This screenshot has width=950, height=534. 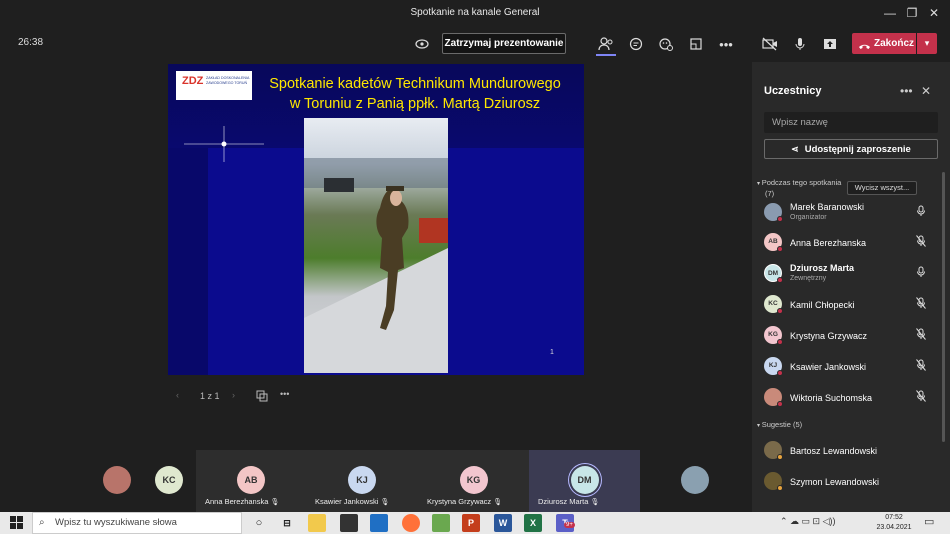 I want to click on powerpoint-icon: P, so click(x=471, y=523).